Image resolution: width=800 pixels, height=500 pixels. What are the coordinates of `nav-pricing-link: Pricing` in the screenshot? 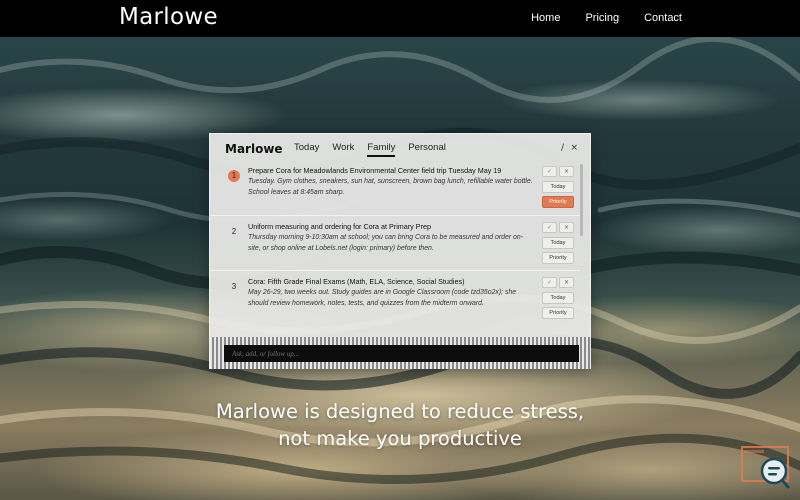 It's located at (602, 18).